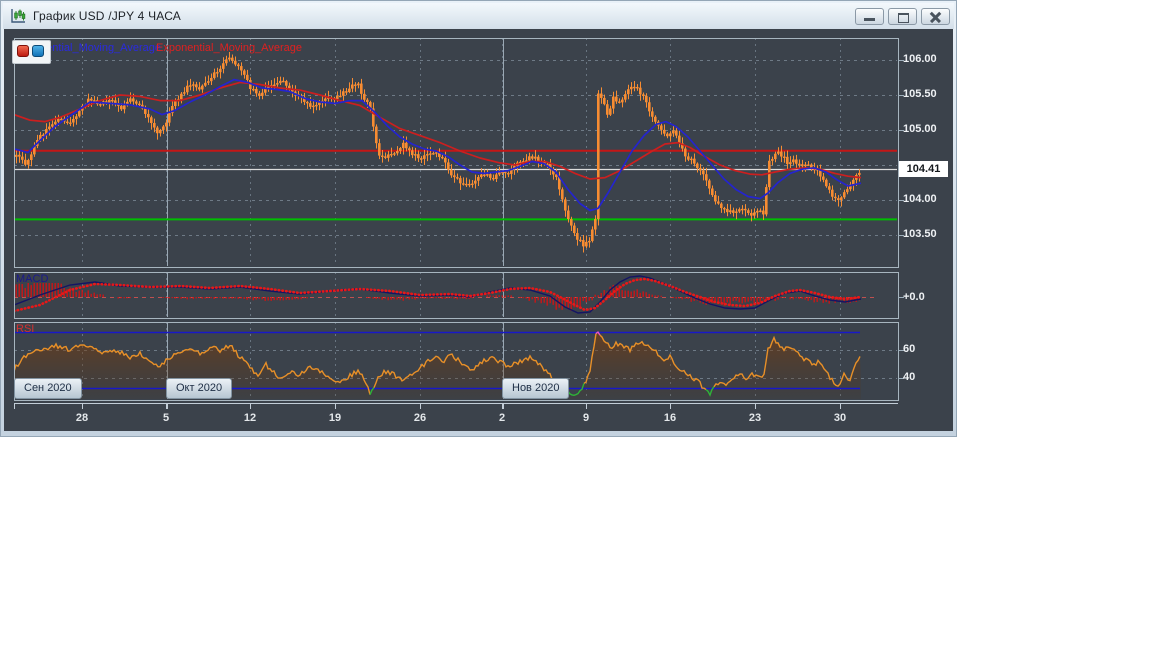 This screenshot has width=1152, height=648. I want to click on month-marker-label: Нов 2020, so click(536, 388).